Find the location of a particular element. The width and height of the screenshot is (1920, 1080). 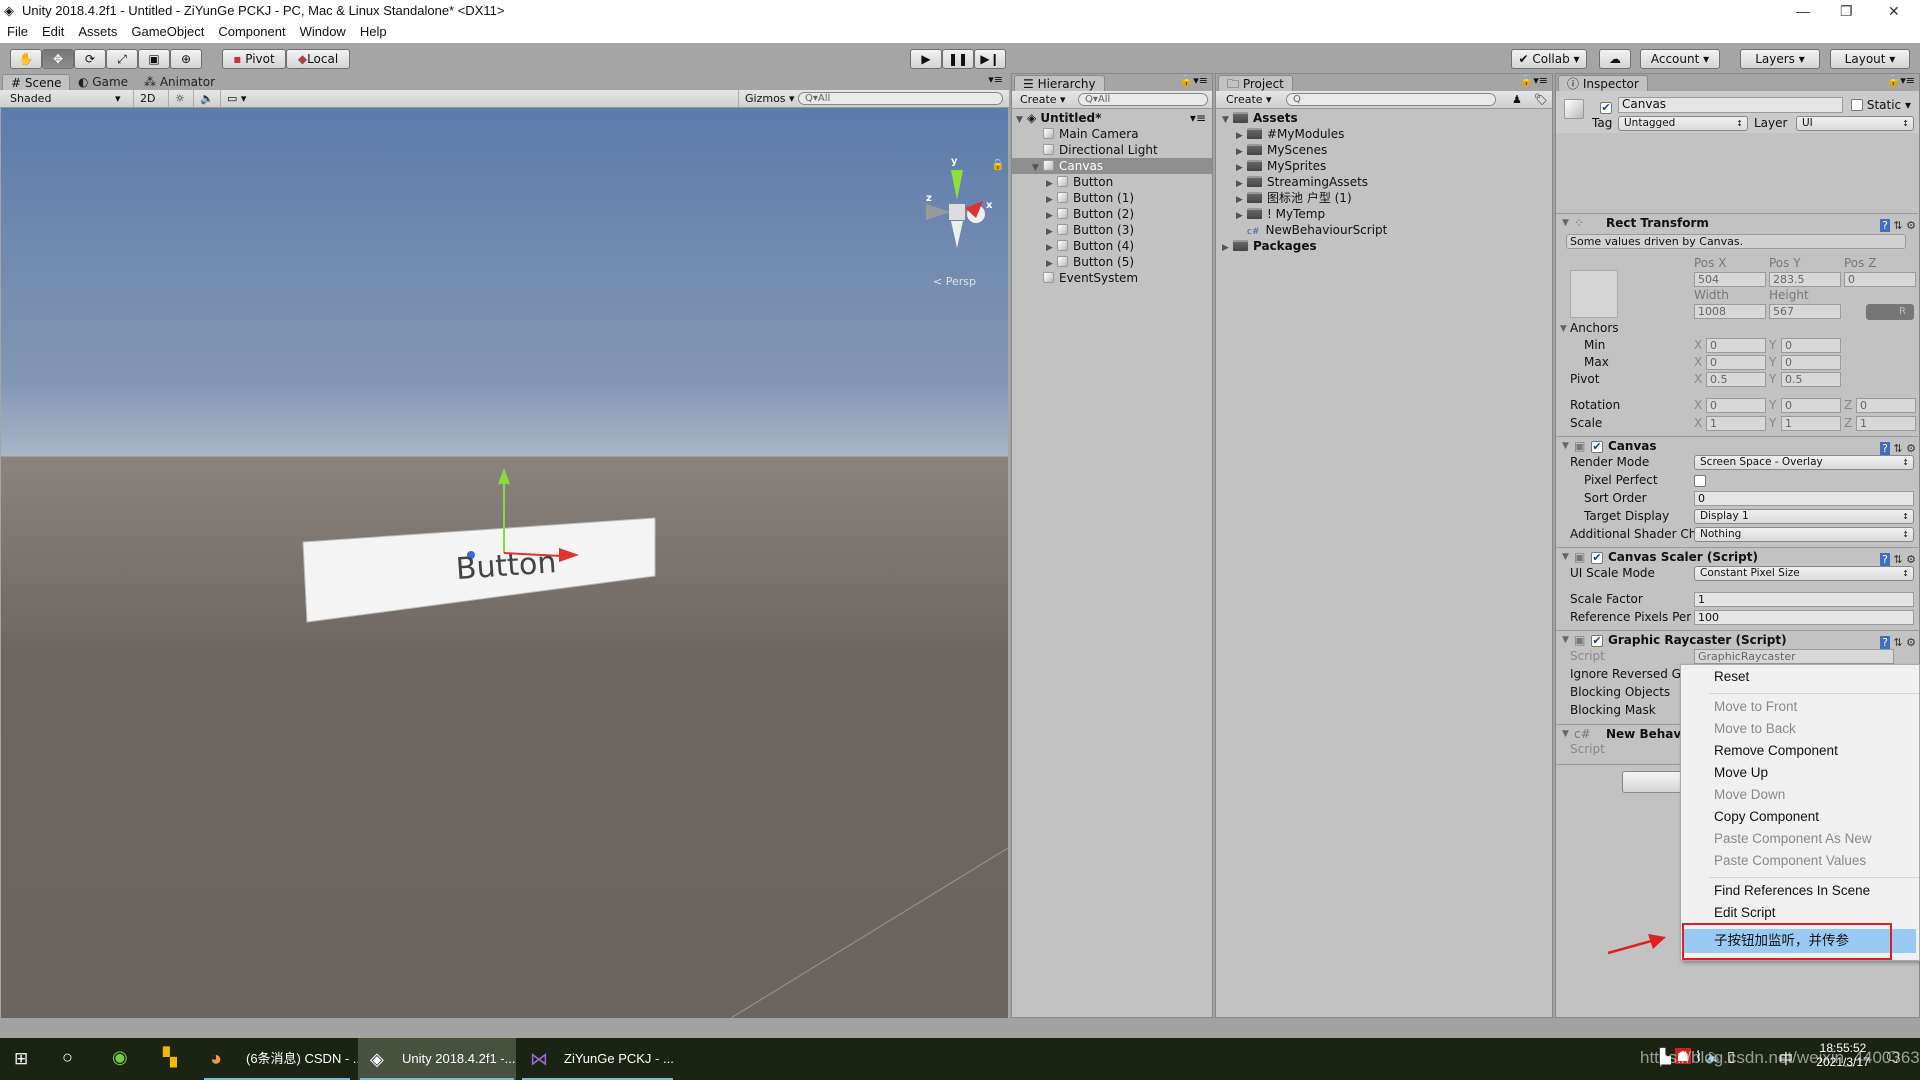

anchor-preset-button is located at coordinates (1594, 294).